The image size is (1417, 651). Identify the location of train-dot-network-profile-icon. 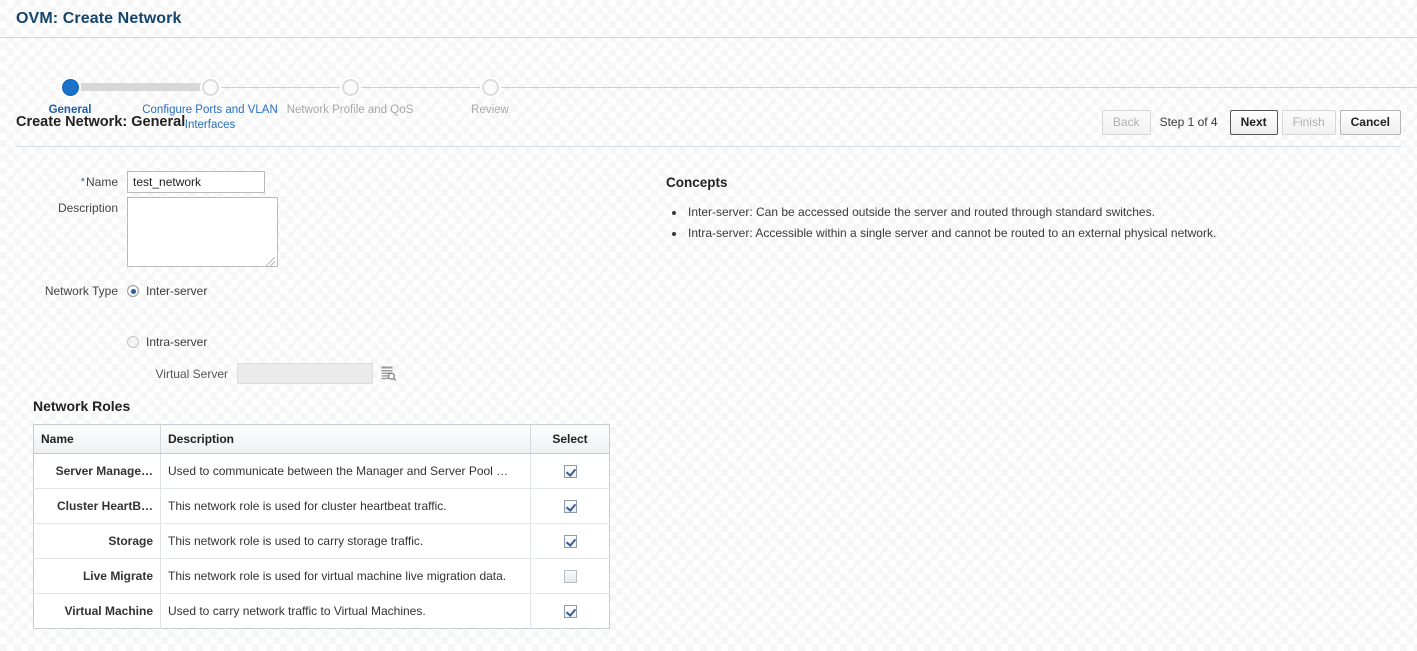
(350, 87).